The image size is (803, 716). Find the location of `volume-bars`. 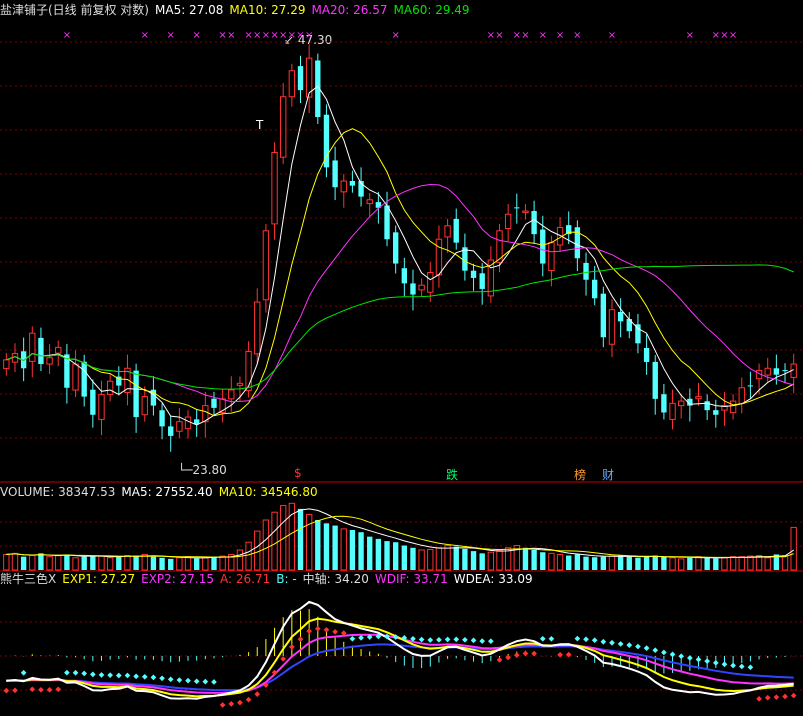

volume-bars is located at coordinates (400, 536).